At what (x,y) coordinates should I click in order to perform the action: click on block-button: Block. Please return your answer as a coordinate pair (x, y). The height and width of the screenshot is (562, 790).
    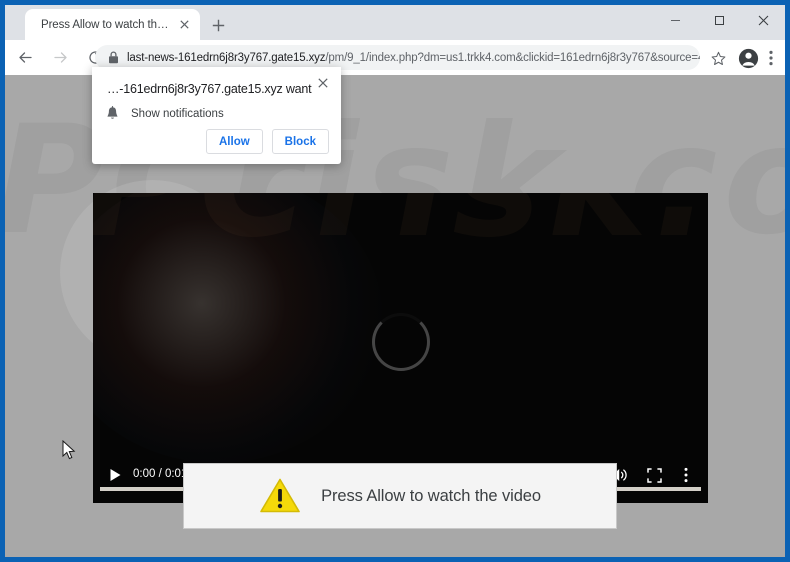
    Looking at the image, I should click on (300, 141).